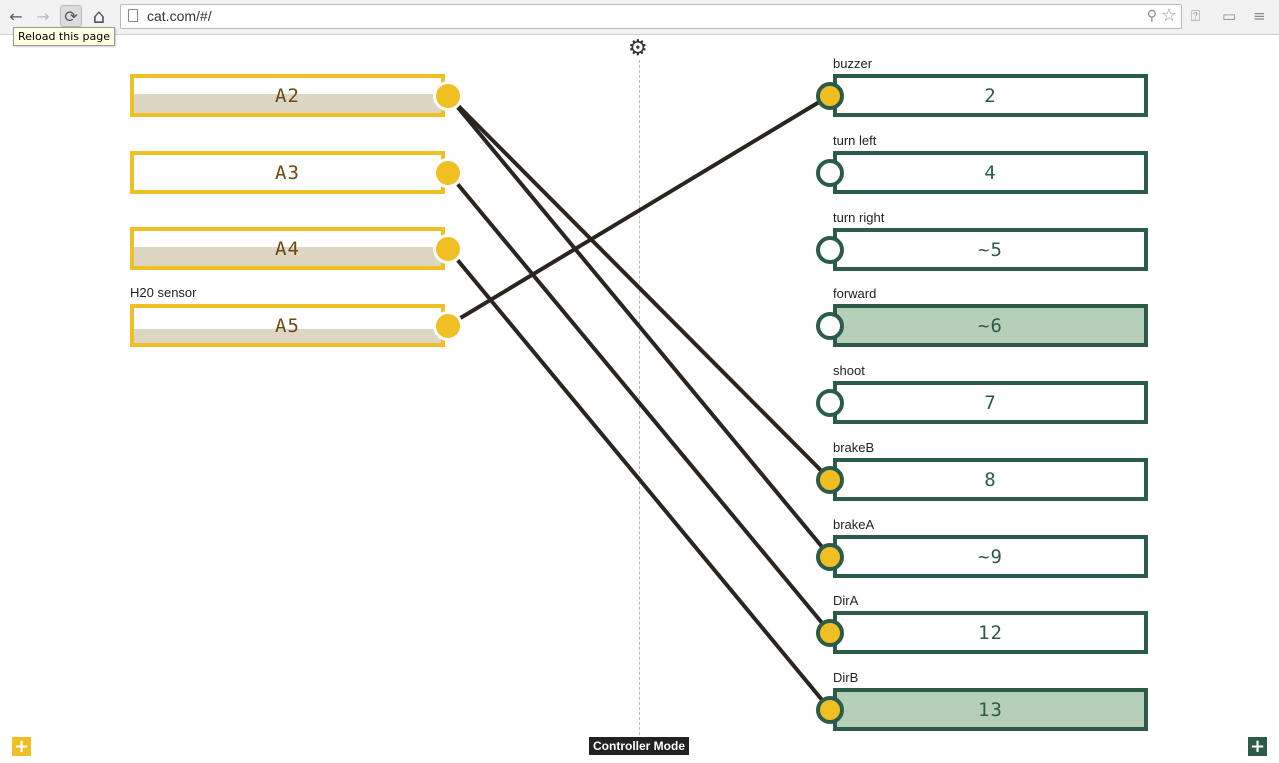  What do you see at coordinates (99, 16) in the screenshot?
I see `home-icon: ⌂` at bounding box center [99, 16].